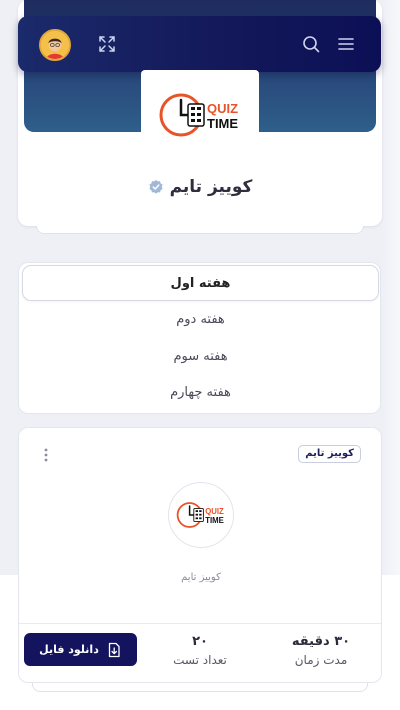  I want to click on quiz-logo: QUIZ TIME, so click(201, 515).